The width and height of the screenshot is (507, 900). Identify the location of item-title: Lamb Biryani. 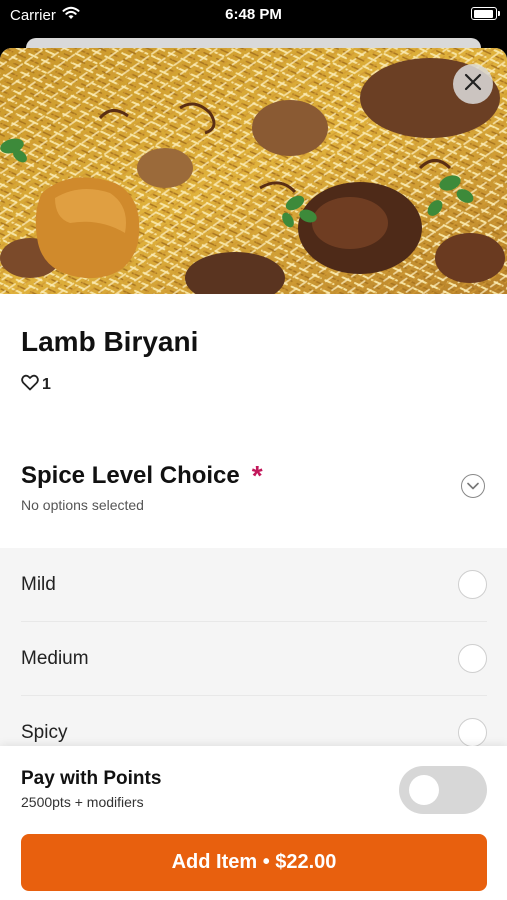
(110, 341).